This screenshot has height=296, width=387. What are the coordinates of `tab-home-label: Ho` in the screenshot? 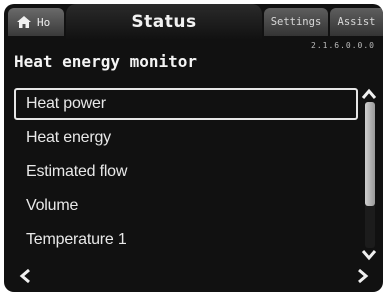 It's located at (44, 22).